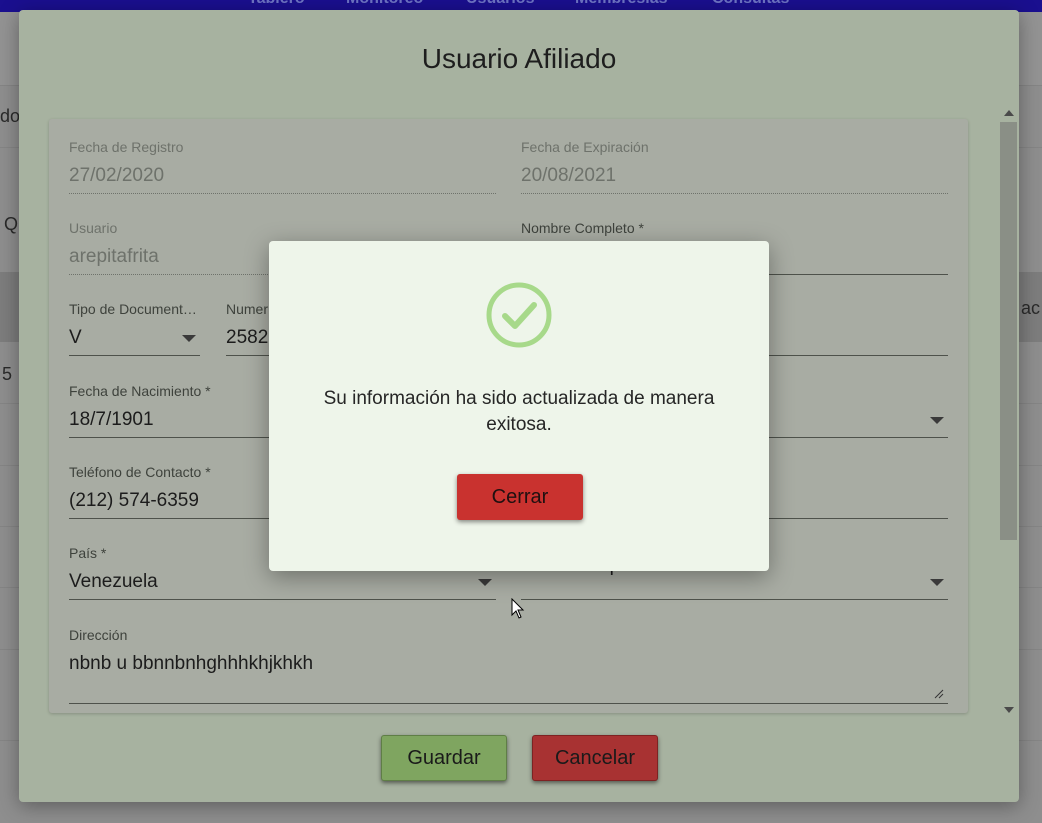 Image resolution: width=1042 pixels, height=823 pixels. I want to click on registration-date-field: Fecha de Registro 27/02/2020, so click(282, 167).